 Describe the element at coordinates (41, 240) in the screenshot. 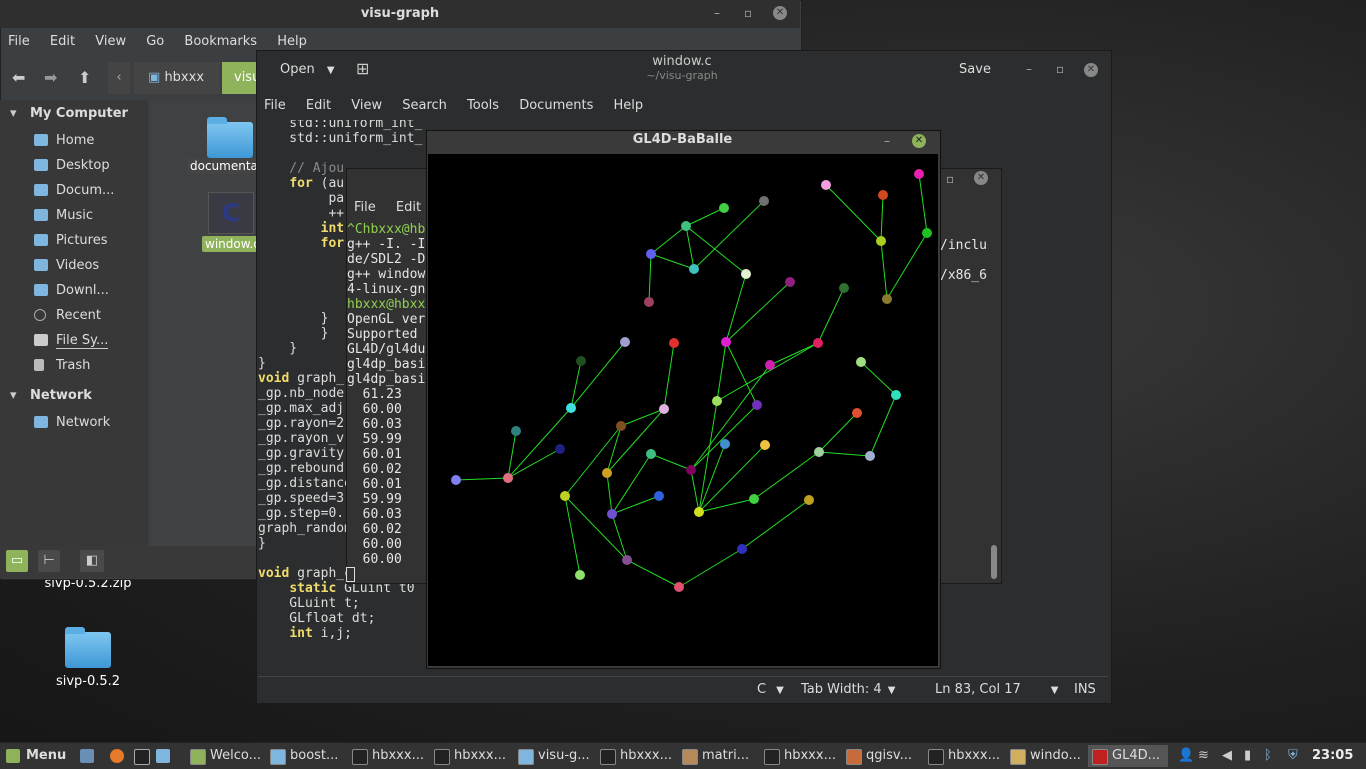

I see `pictures-icon` at that location.